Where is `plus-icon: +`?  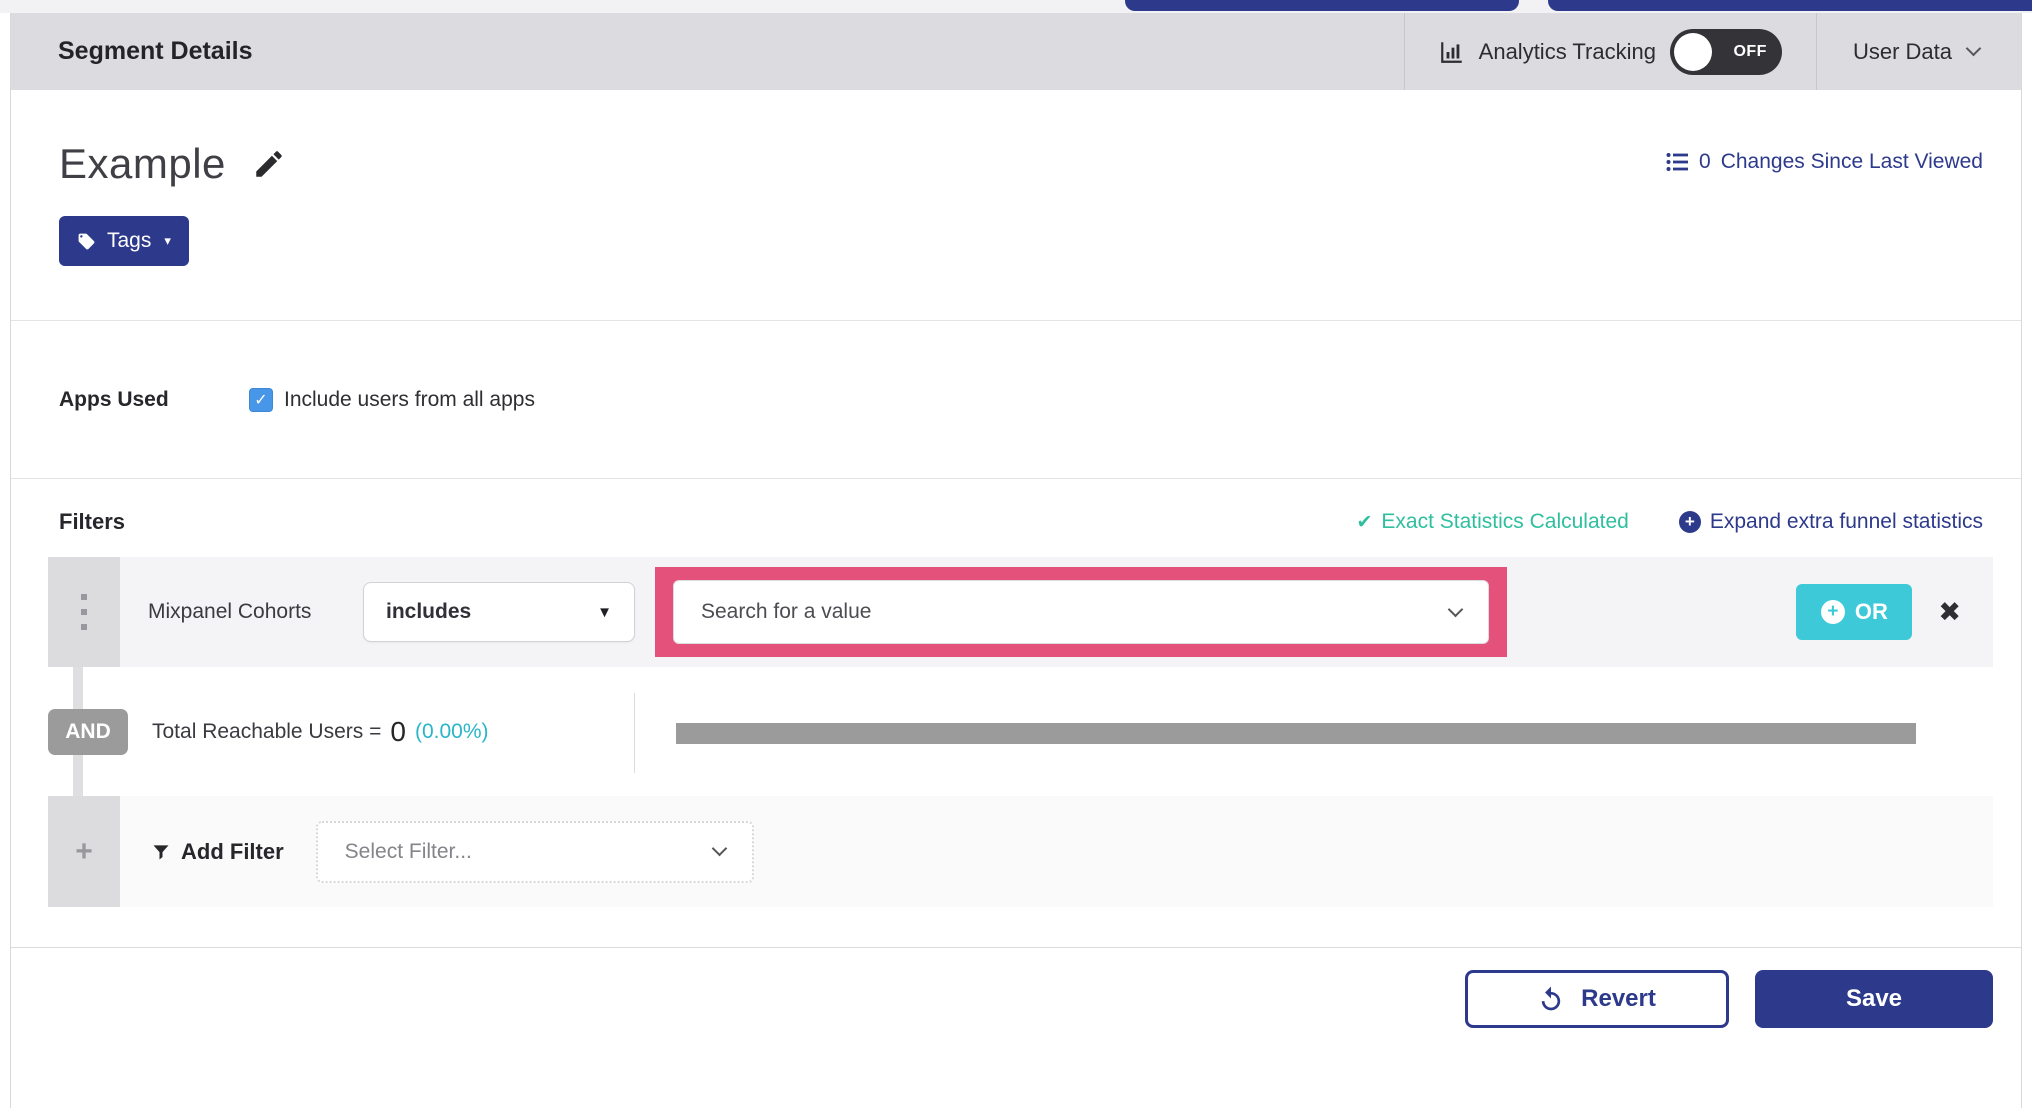
plus-icon: + is located at coordinates (84, 851).